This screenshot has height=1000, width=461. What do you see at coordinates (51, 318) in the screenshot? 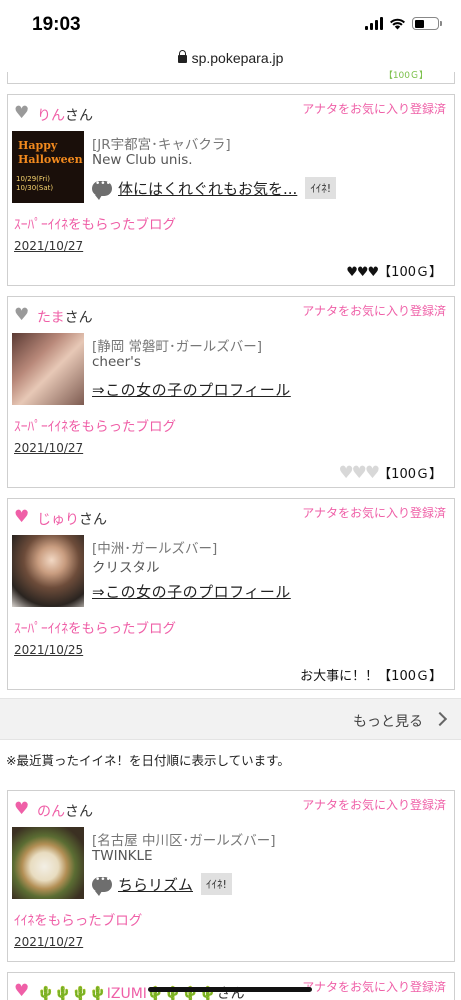
I see `user-name: たま` at bounding box center [51, 318].